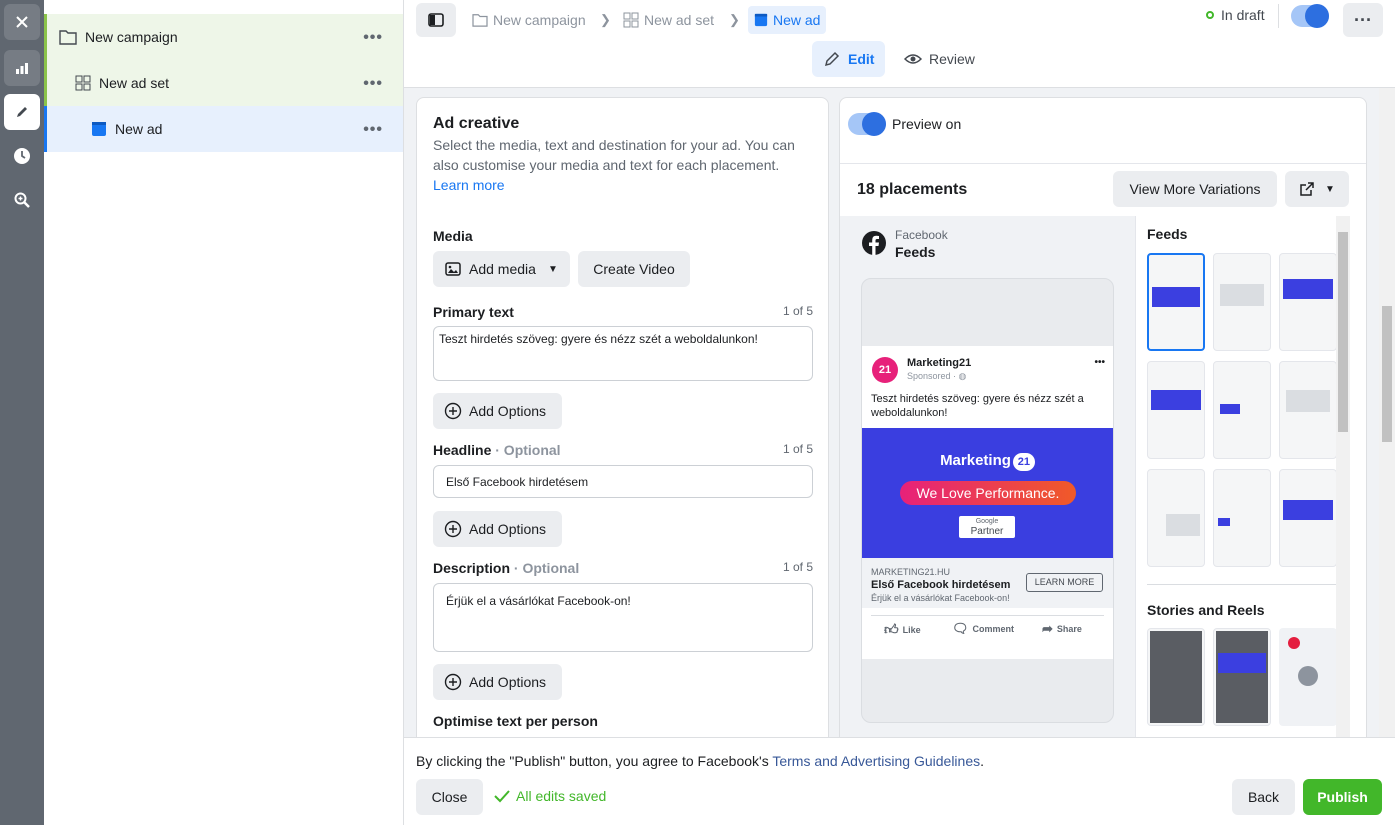  I want to click on clock-icon, so click(22, 156).